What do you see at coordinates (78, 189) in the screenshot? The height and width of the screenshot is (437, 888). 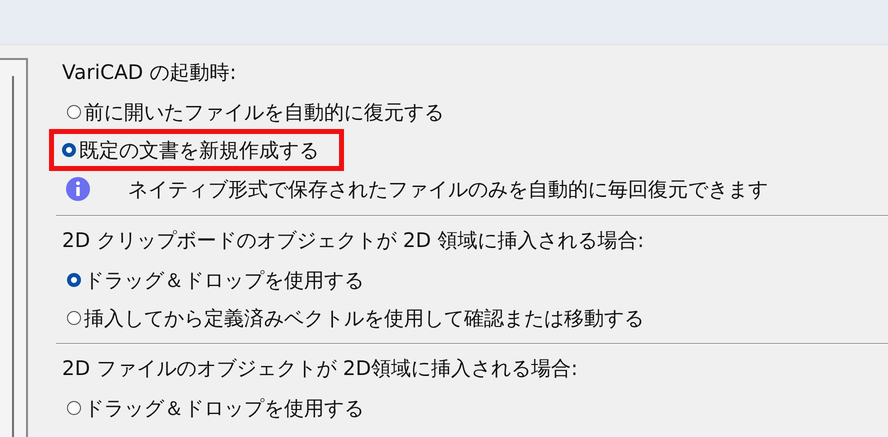 I see `info-icon` at bounding box center [78, 189].